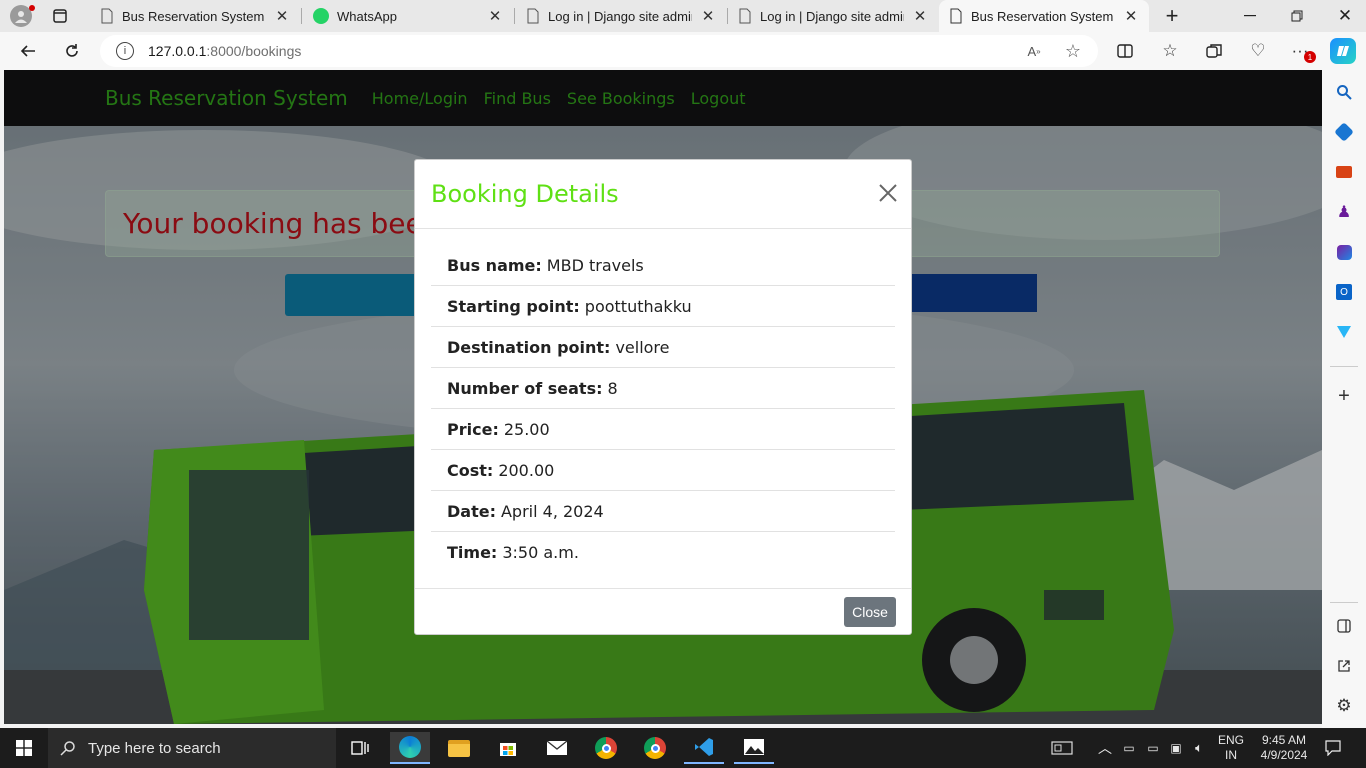 This screenshot has height=768, width=1366. What do you see at coordinates (472, 552) in the screenshot?
I see `detail-label: Time:` at bounding box center [472, 552].